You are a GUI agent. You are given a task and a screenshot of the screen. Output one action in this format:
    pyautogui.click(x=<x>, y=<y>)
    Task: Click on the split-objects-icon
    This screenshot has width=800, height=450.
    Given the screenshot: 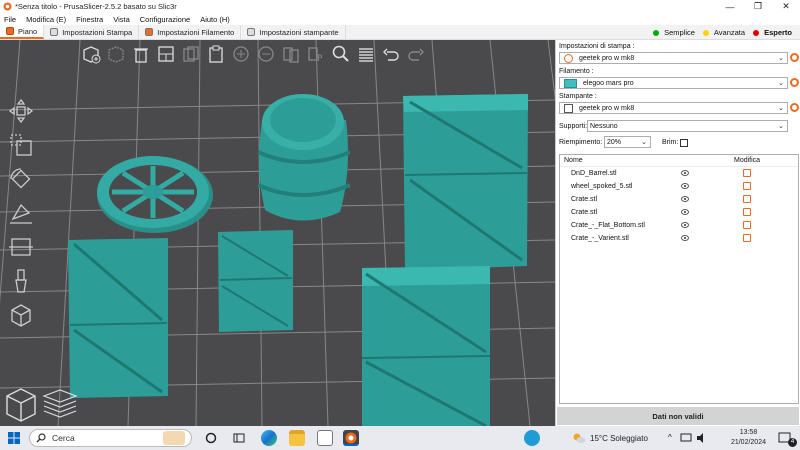 What is the action you would take?
    pyautogui.click(x=291, y=54)
    